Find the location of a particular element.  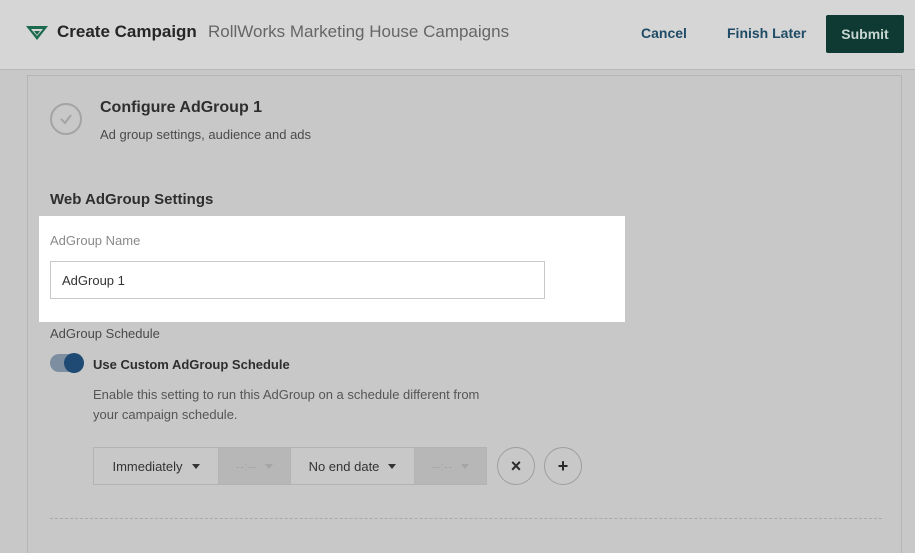

remove-schedule-button: × is located at coordinates (516, 466).